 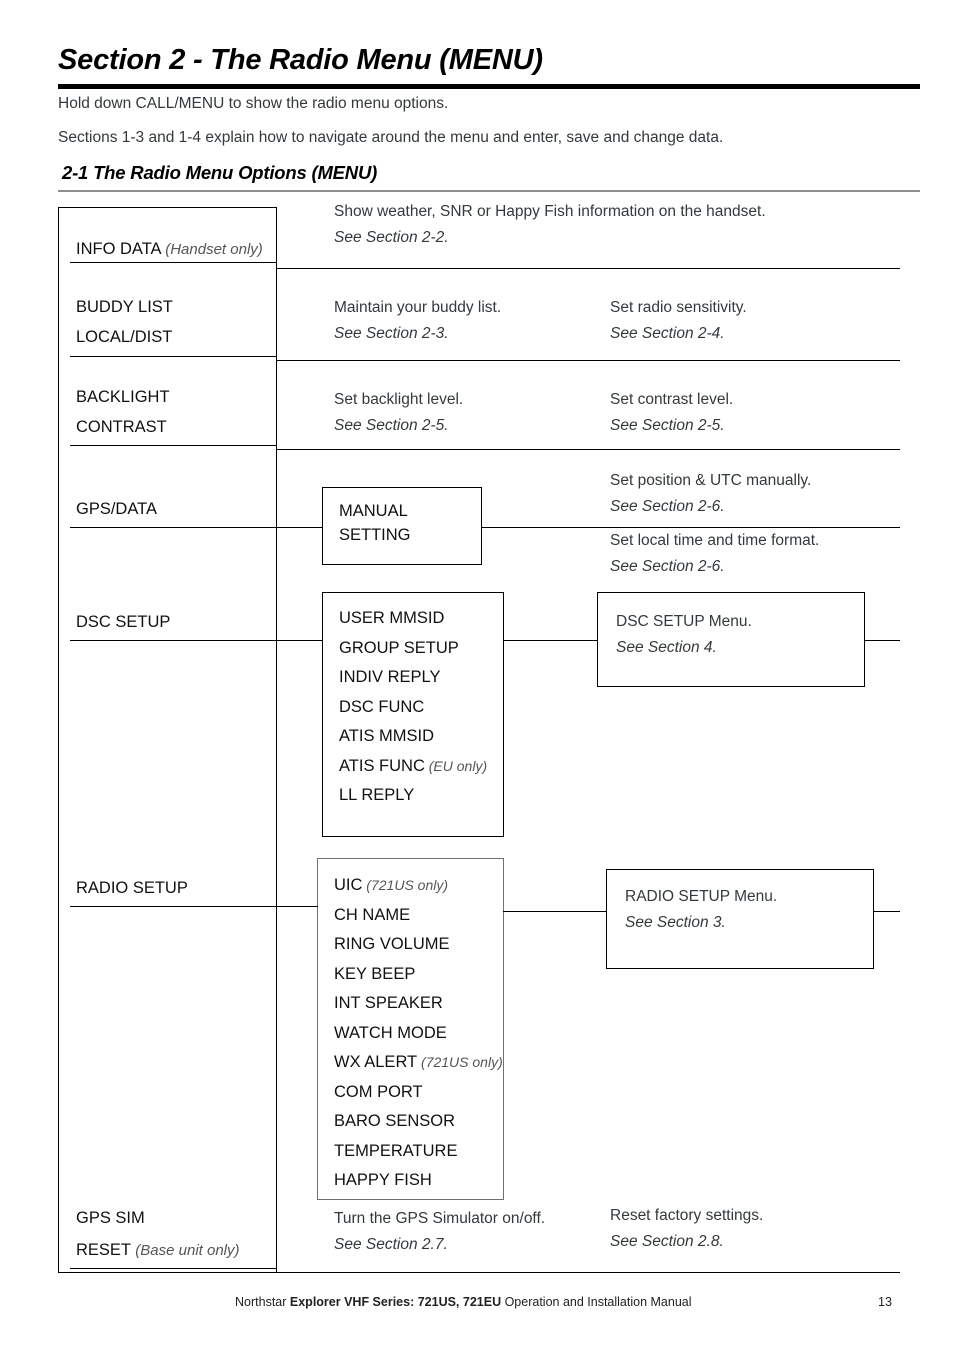 I want to click on submenu-item-dsc-ll-reply: LL REPLY, so click(x=376, y=795).